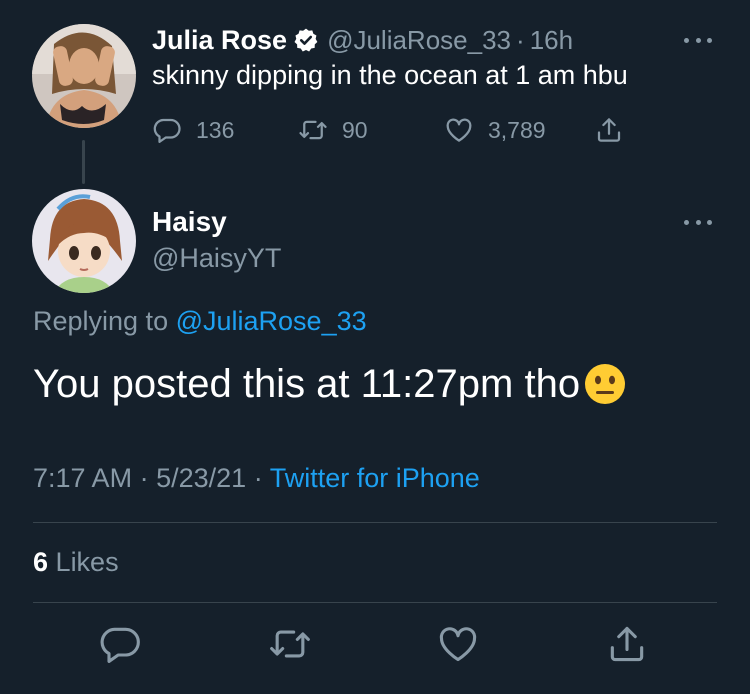 Image resolution: width=750 pixels, height=694 pixels. What do you see at coordinates (216, 258) in the screenshot?
I see `reply-author-handle: @HaisyYT` at bounding box center [216, 258].